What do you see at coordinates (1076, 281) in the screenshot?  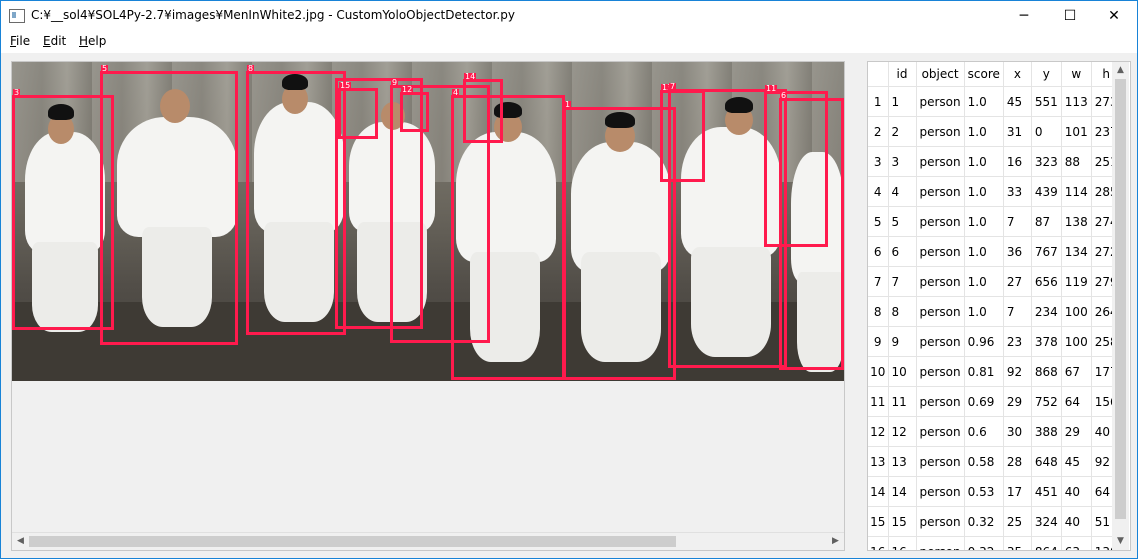 I see `cell-w: 119` at bounding box center [1076, 281].